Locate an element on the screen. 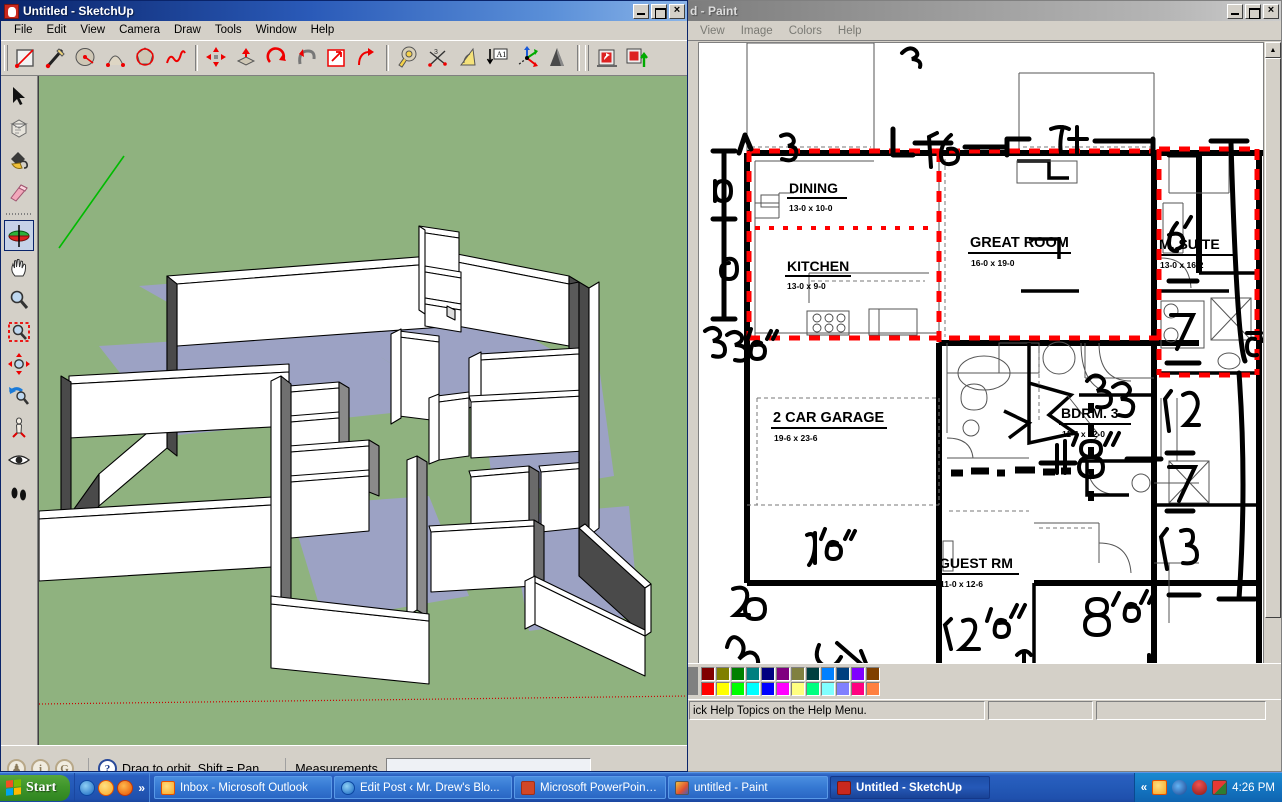 This screenshot has width=1282, height=802. walk-tool-icon is located at coordinates (19, 491).